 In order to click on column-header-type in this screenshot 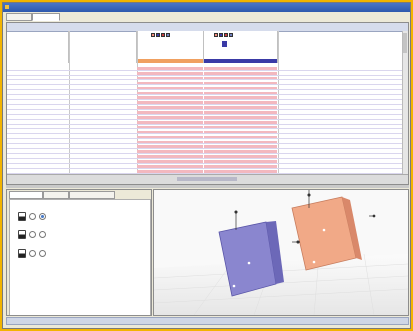, I will do `click(103, 47)`.